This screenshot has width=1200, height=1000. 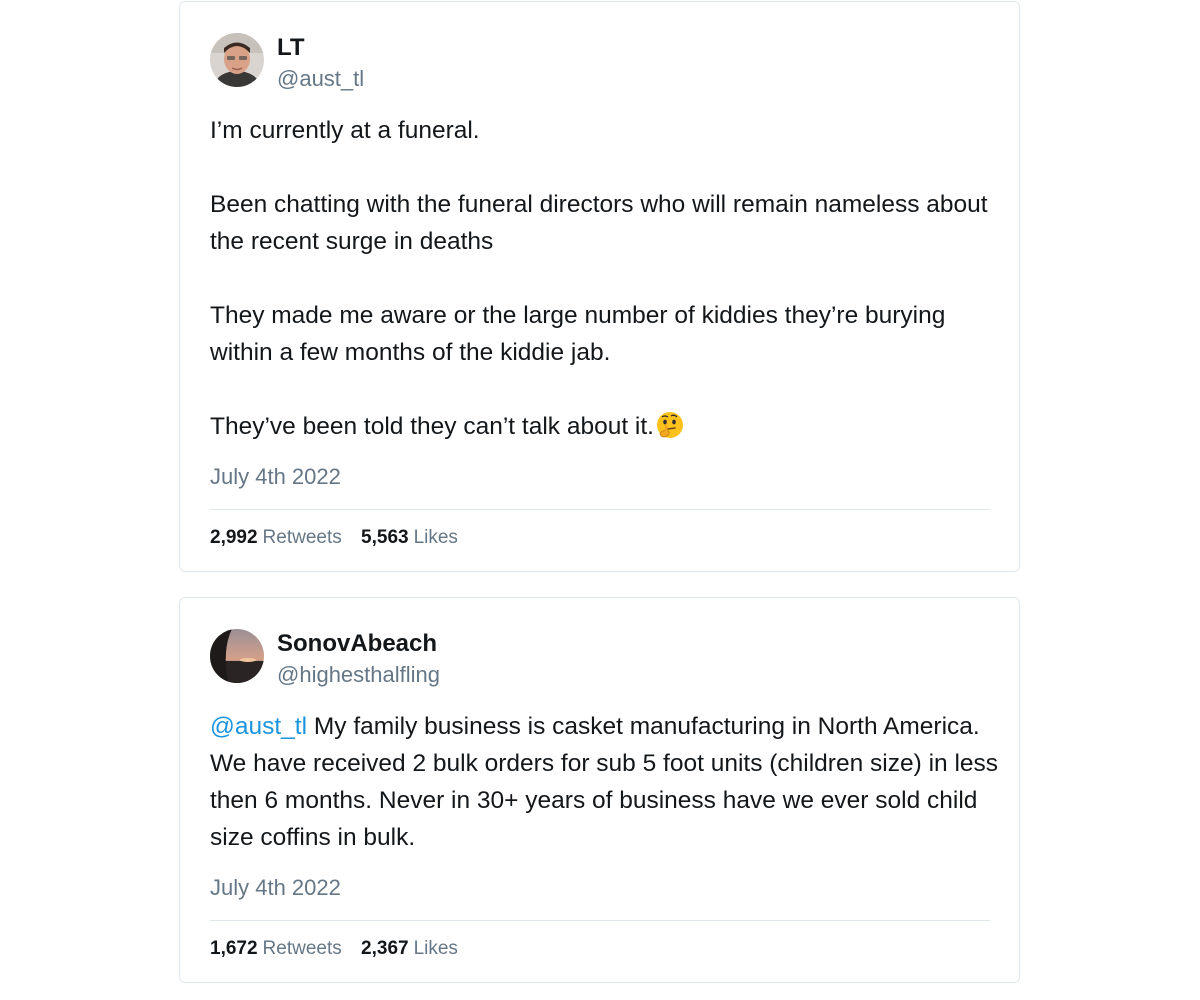 I want to click on retweets-number: 2,992, so click(x=234, y=537).